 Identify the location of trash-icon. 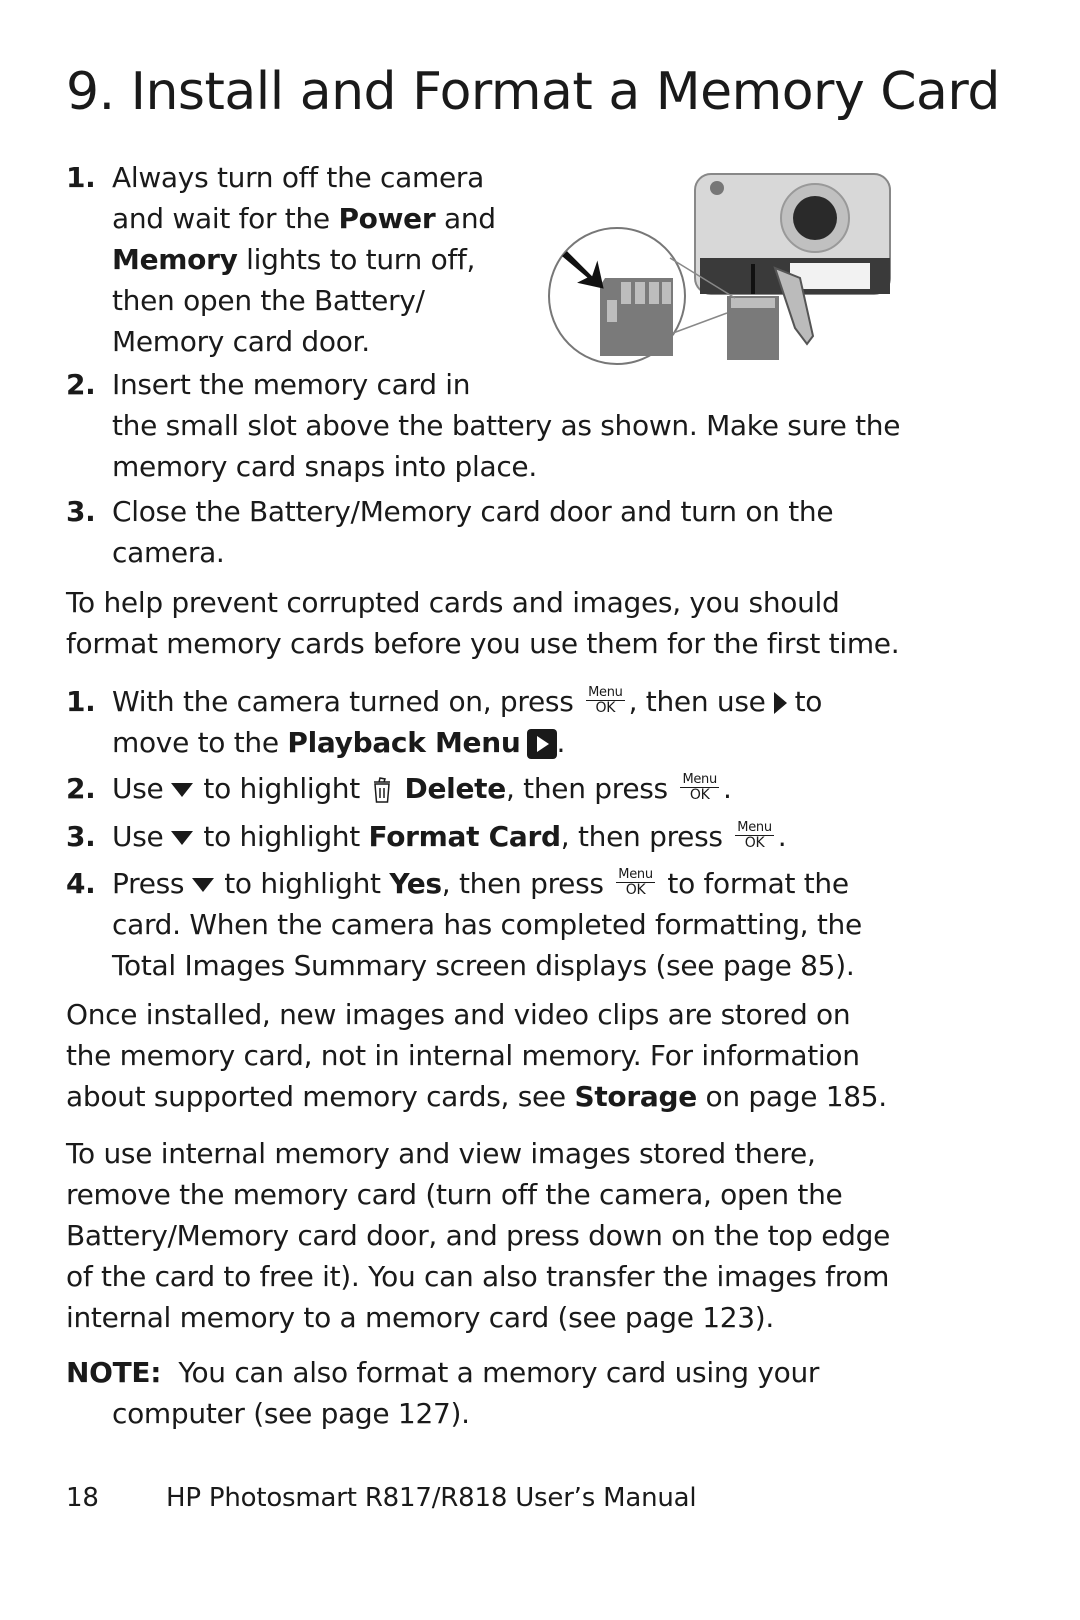
(381, 790).